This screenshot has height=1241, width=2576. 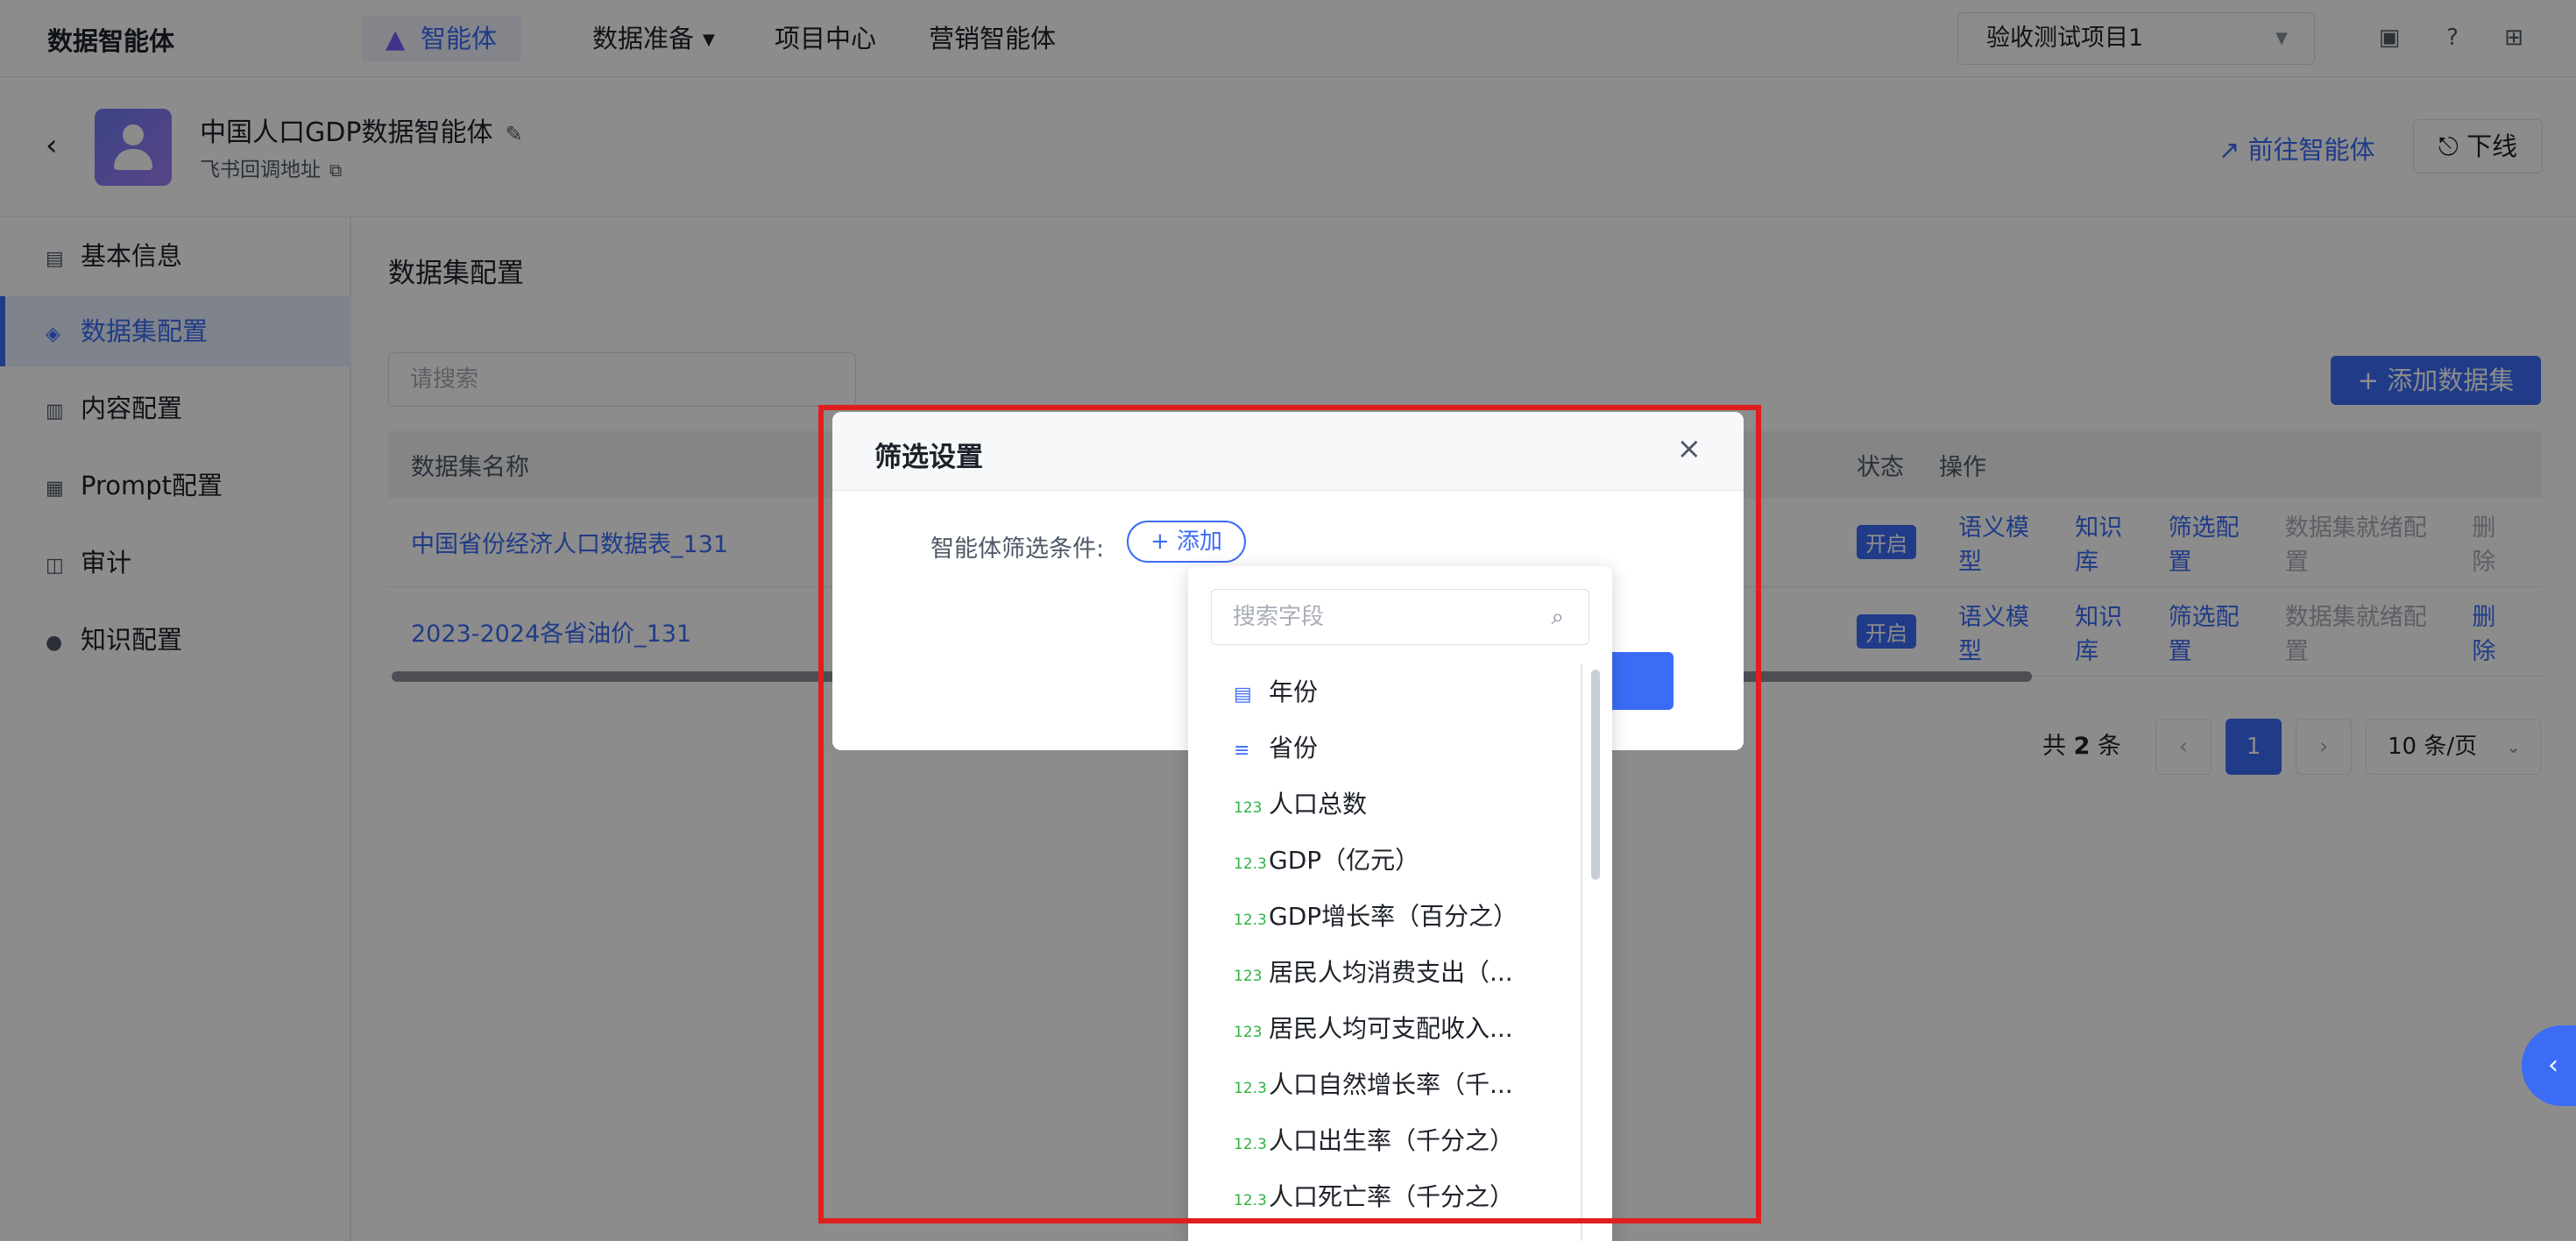 What do you see at coordinates (1581, 952) in the screenshot?
I see `dropdown-divider` at bounding box center [1581, 952].